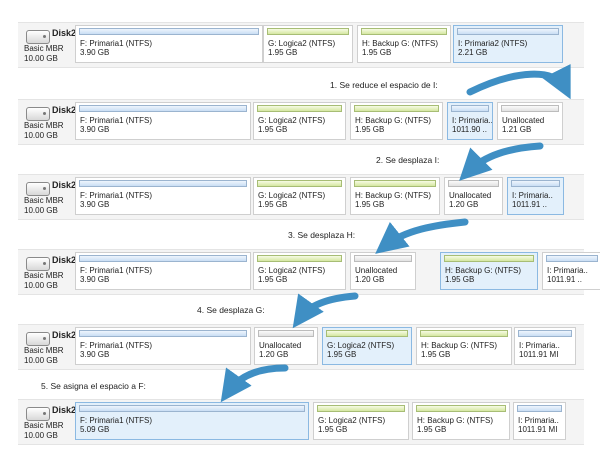 Image resolution: width=600 pixels, height=472 pixels. What do you see at coordinates (422, 236) in the screenshot?
I see `arrow-step-3-icon` at bounding box center [422, 236].